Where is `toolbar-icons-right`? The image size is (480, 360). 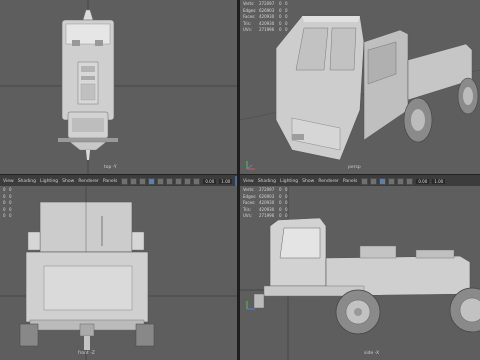
toolbar-icons-right is located at coordinates (387, 181).